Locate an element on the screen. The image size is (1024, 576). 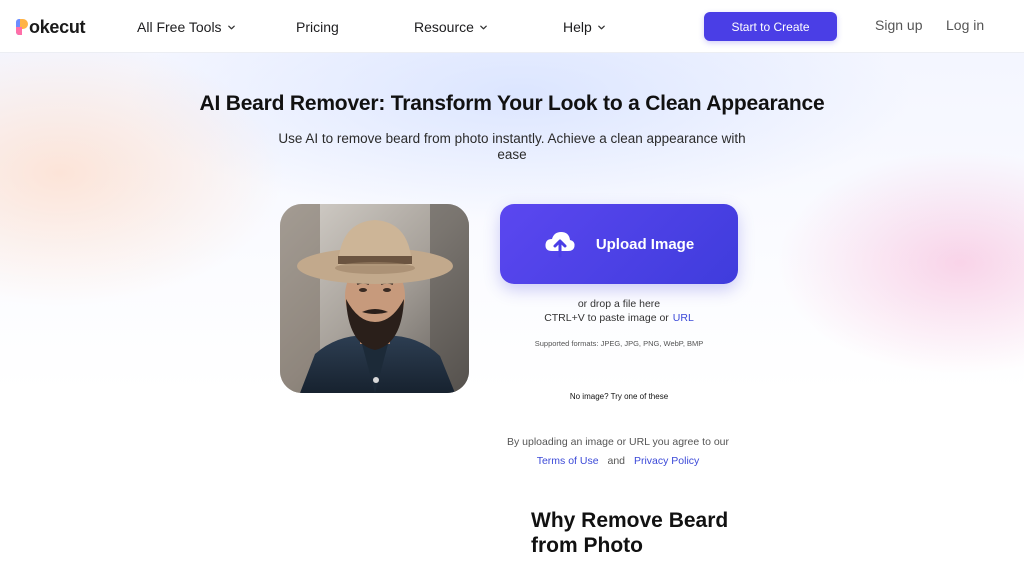
nav-pricing-label: Pricing is located at coordinates (317, 27).